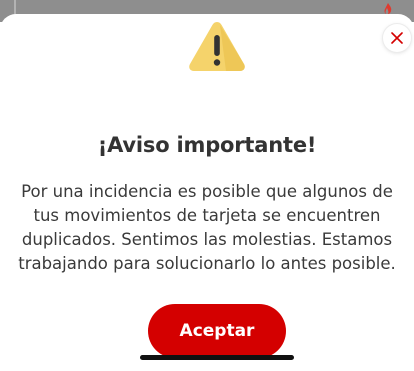  What do you see at coordinates (207, 145) in the screenshot?
I see `modal-title: ¡Aviso importante!` at bounding box center [207, 145].